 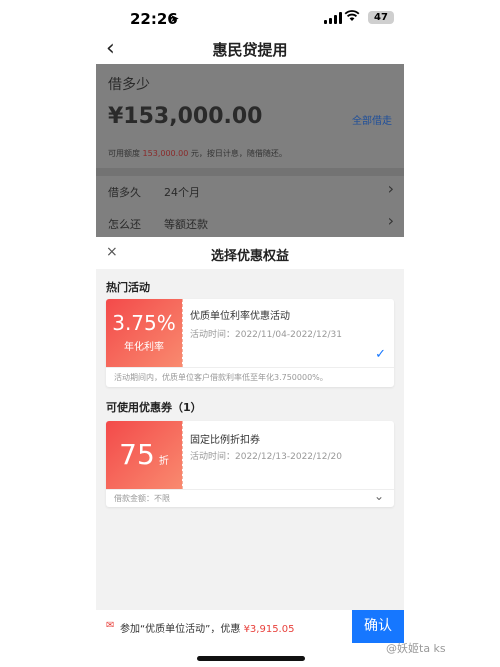 What do you see at coordinates (175, 18) in the screenshot?
I see `location-arrow-icon: ➤` at bounding box center [175, 18].